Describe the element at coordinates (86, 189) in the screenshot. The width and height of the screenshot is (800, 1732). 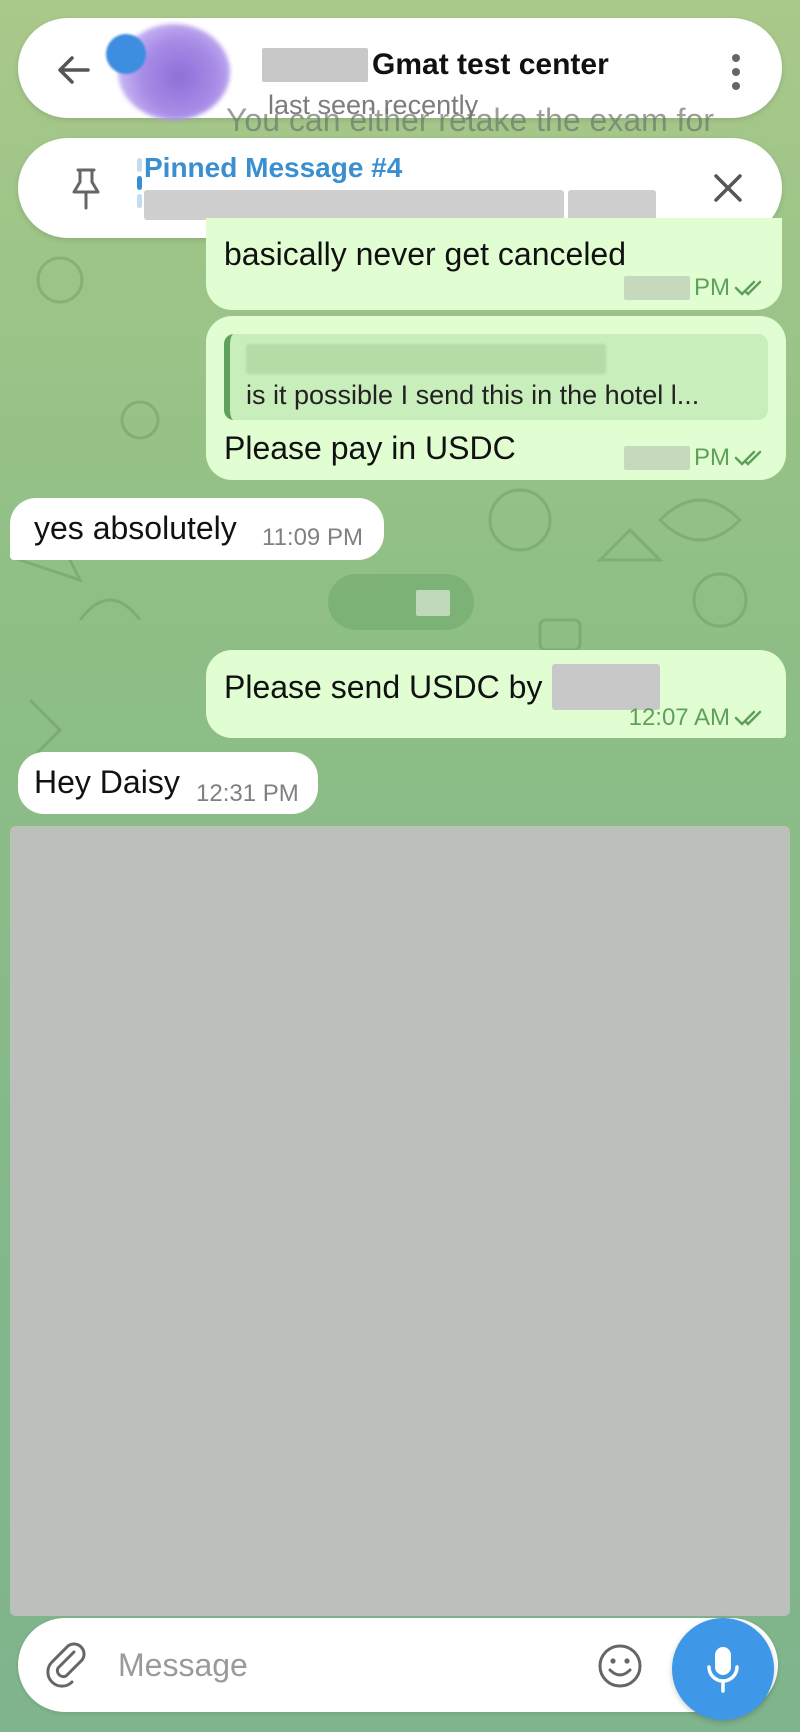
I see `pin-icon` at that location.